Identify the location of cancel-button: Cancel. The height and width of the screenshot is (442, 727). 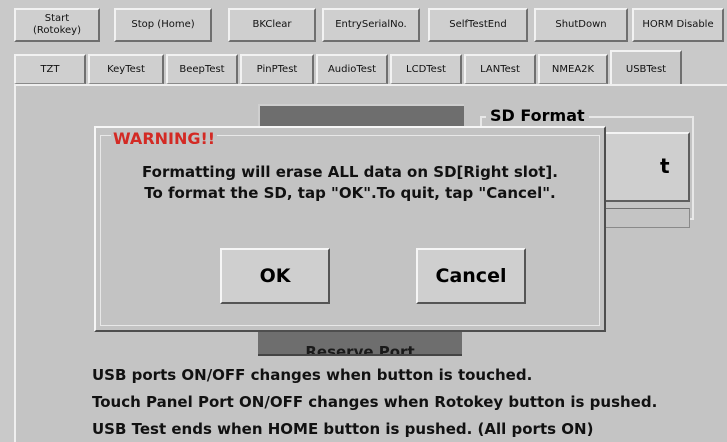
(471, 276).